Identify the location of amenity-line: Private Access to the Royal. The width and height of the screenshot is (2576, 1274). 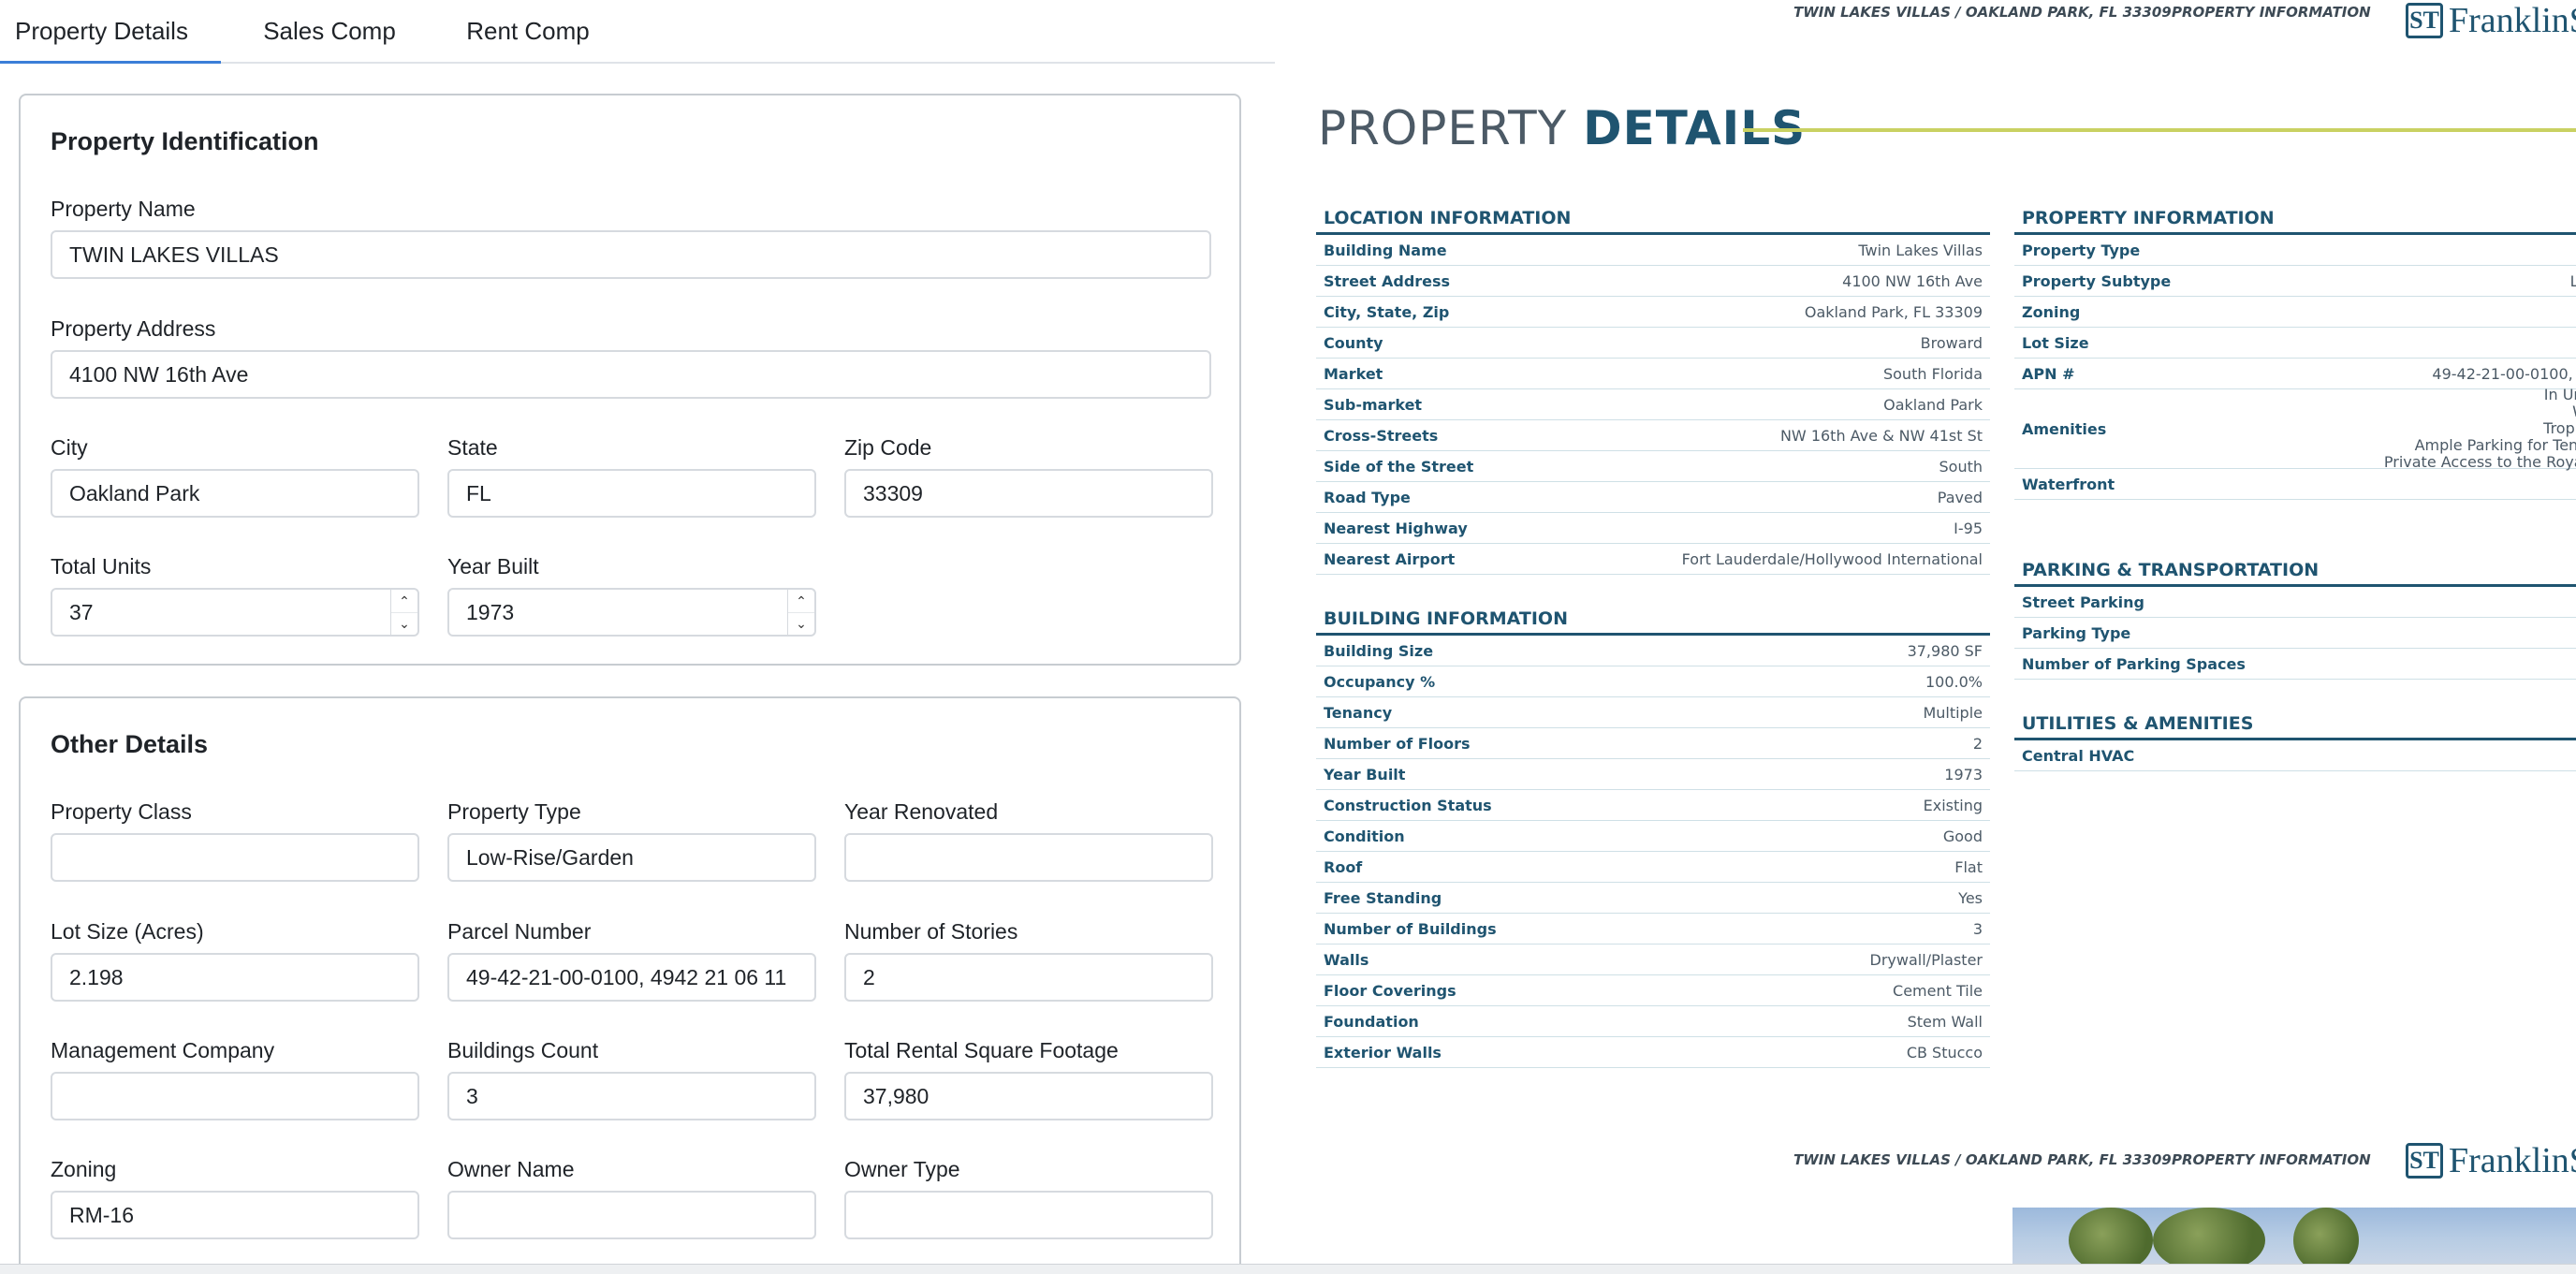
(2479, 462).